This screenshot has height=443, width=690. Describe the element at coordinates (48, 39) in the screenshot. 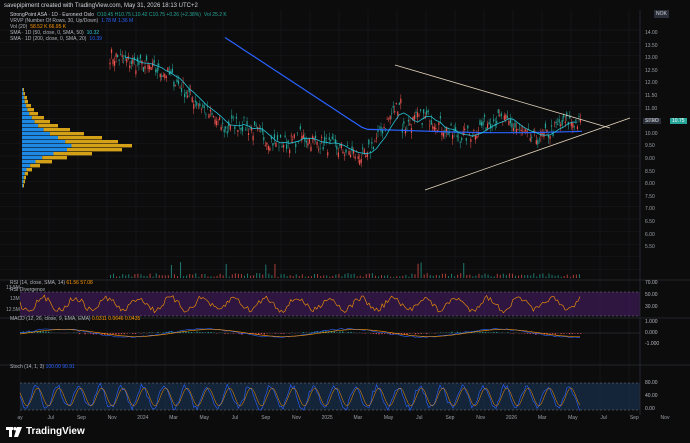

I see `sma200-label: SMA · 1D (200, close, 0, SMA, 20)` at that location.